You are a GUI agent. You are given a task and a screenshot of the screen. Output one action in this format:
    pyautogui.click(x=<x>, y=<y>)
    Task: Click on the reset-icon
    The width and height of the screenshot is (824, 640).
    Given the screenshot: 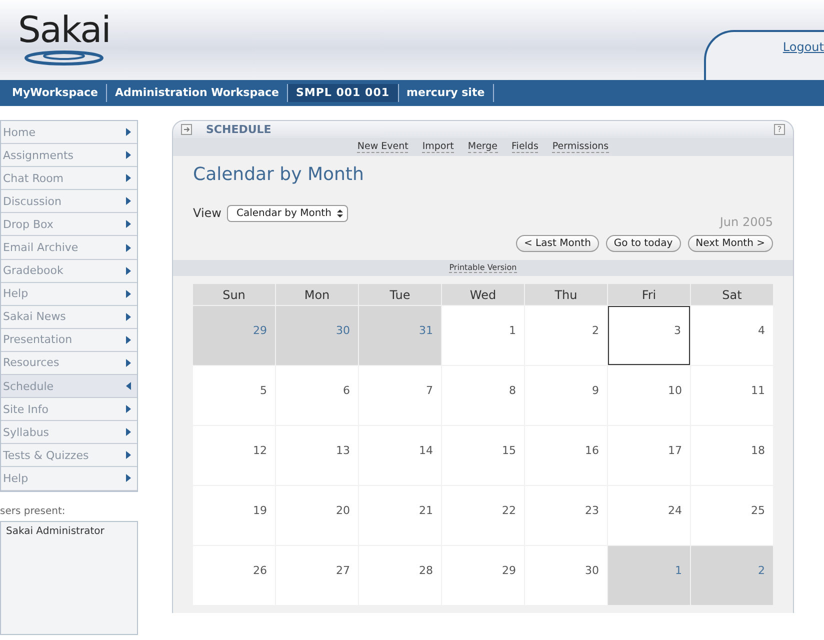 What is the action you would take?
    pyautogui.click(x=186, y=129)
    